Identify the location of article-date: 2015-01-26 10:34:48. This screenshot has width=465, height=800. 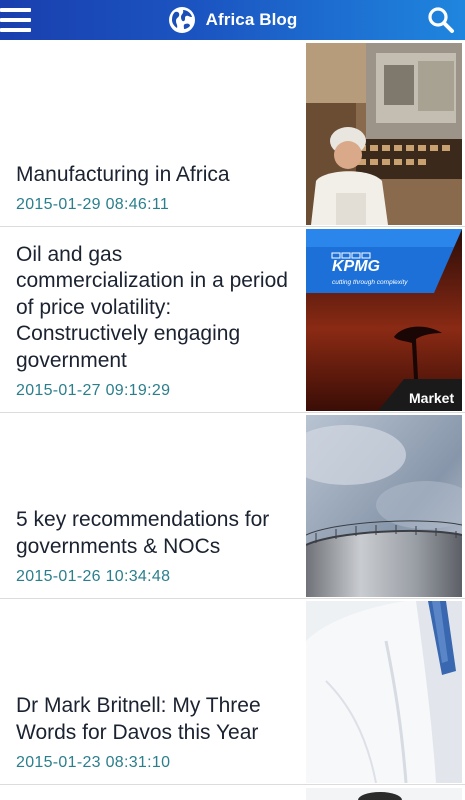
(93, 576).